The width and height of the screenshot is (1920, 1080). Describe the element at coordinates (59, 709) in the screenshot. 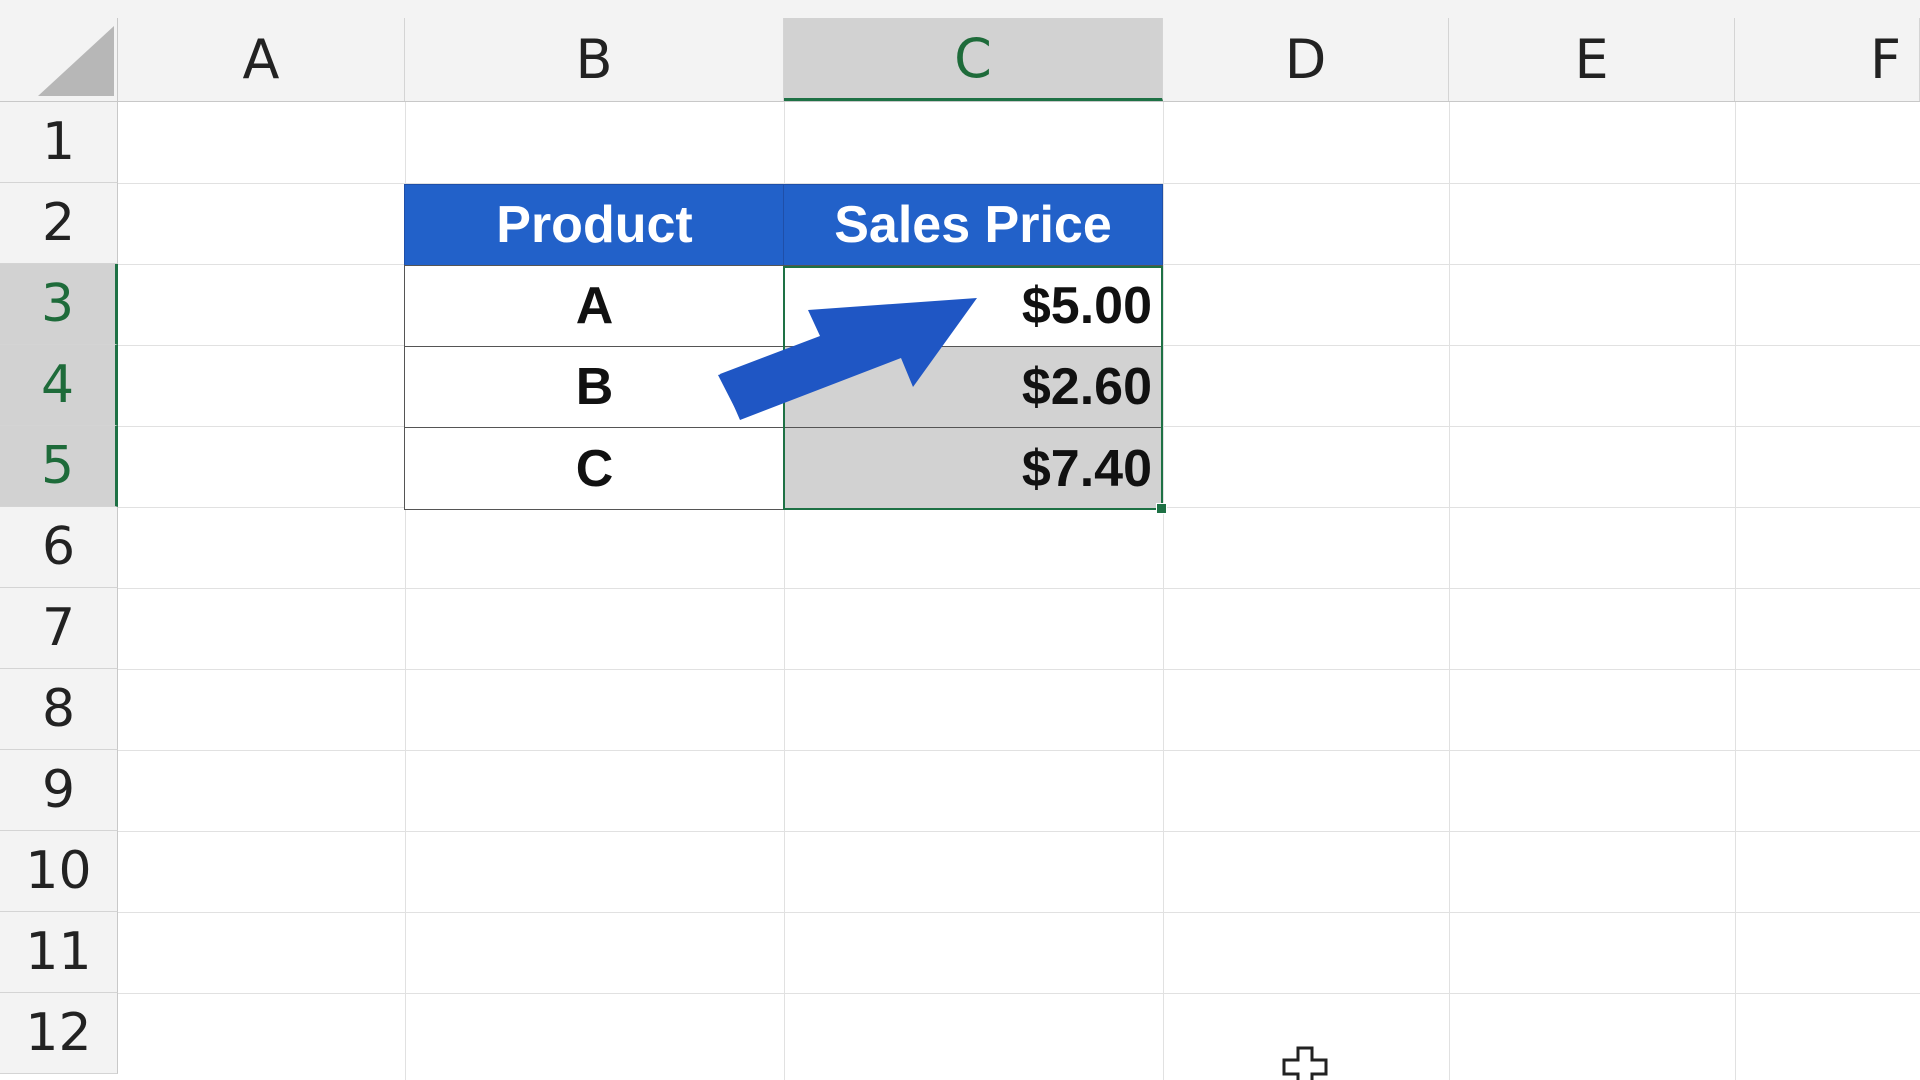

I see `row-header-8: 8` at that location.